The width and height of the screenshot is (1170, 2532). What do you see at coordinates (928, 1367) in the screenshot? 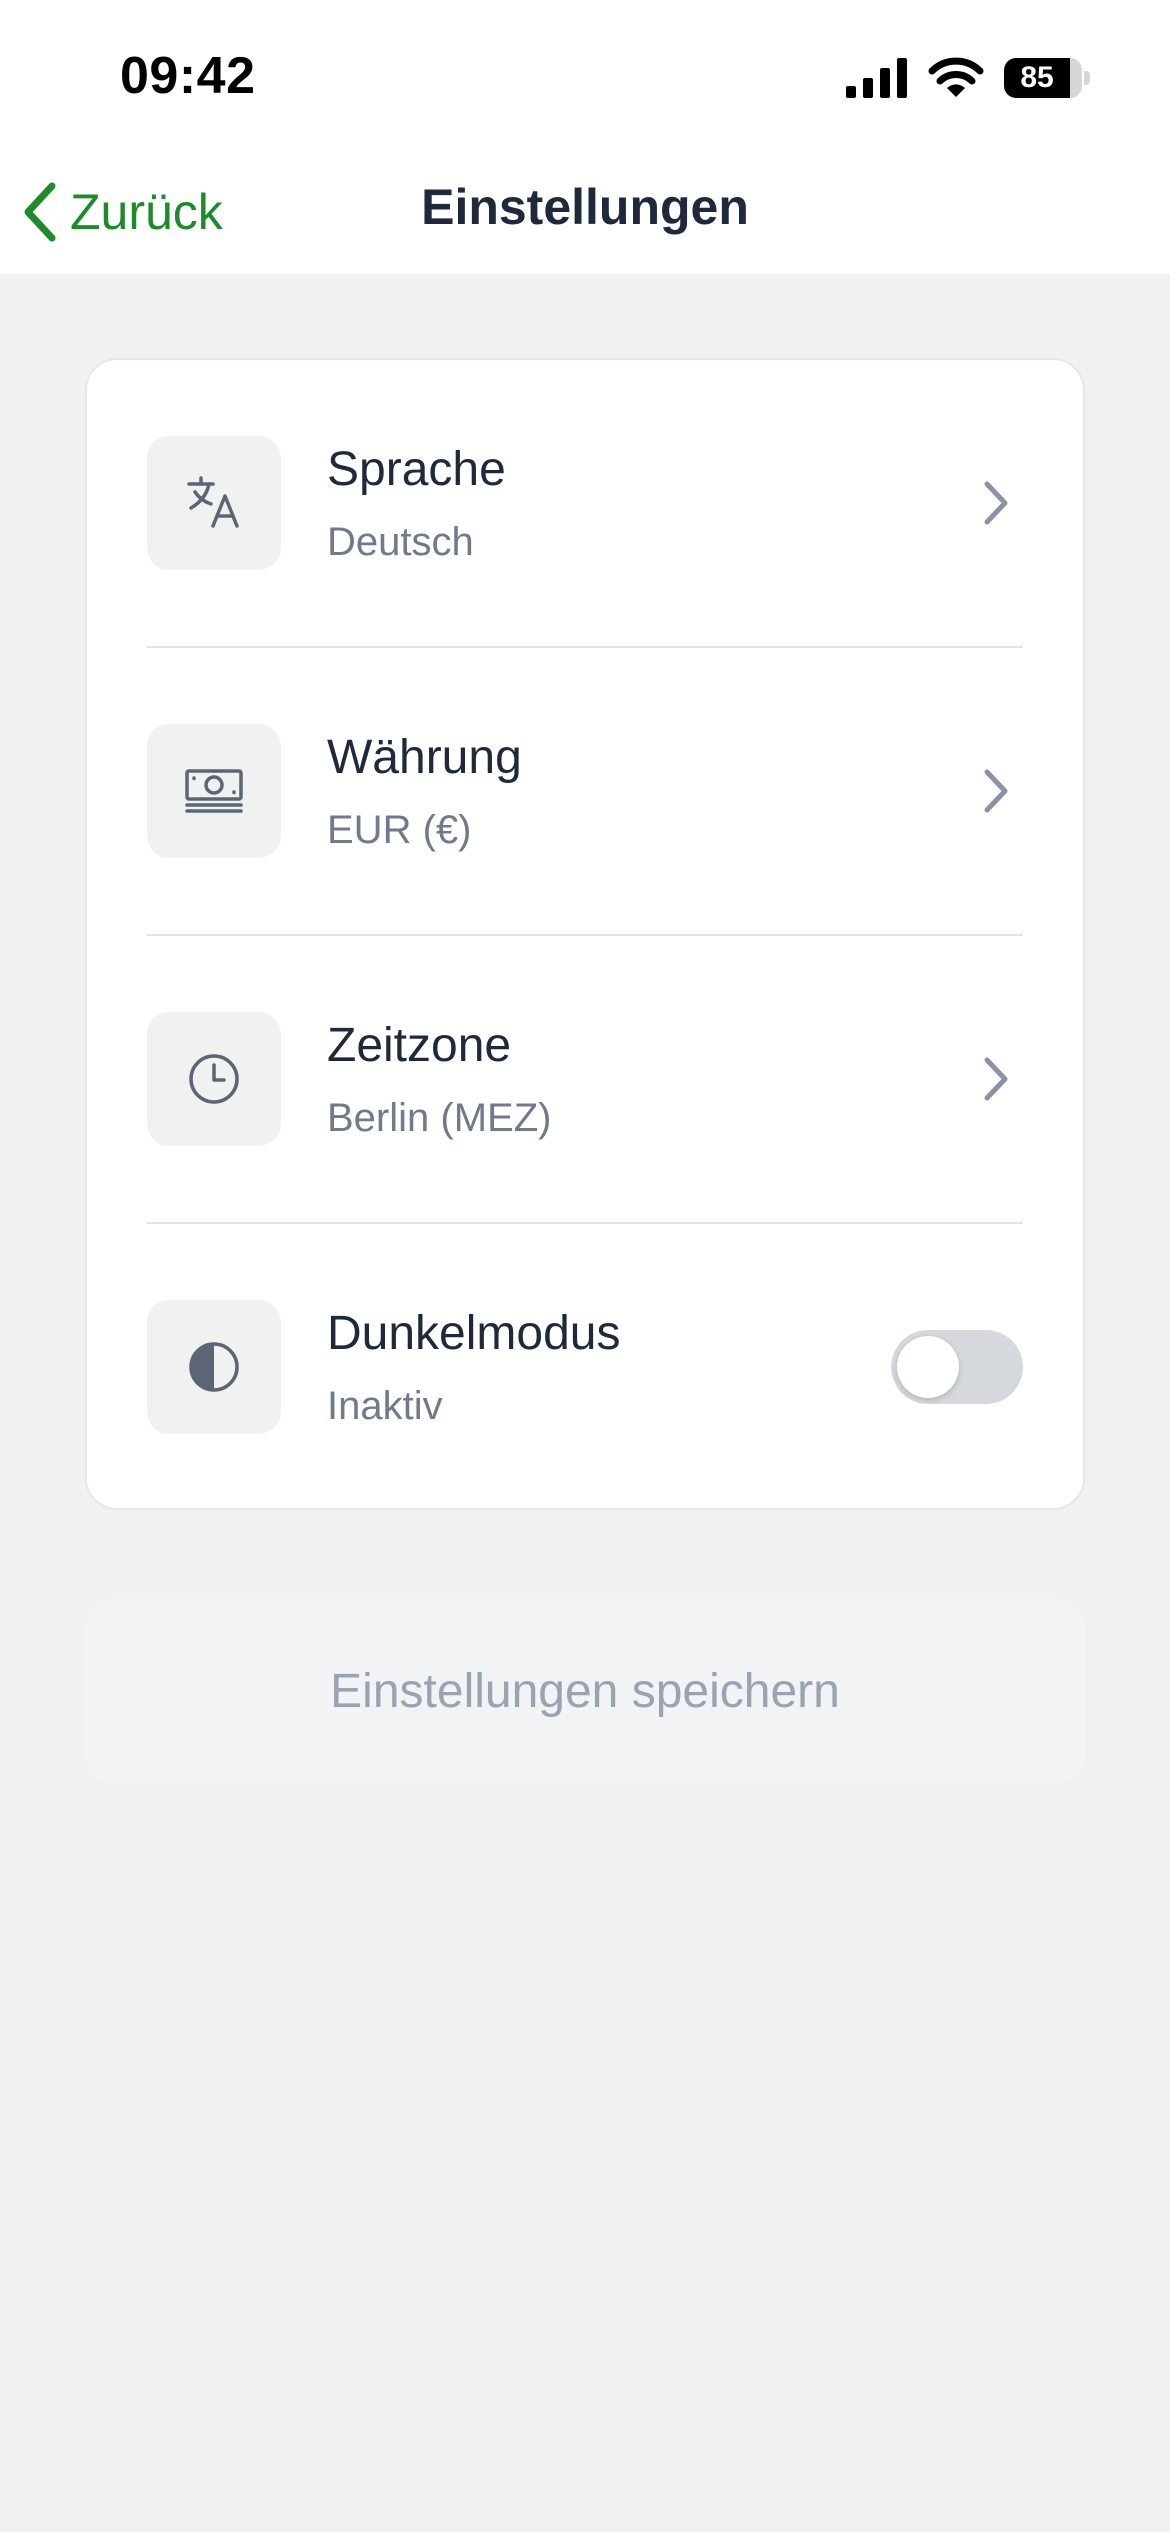
I see `toggle-knob` at bounding box center [928, 1367].